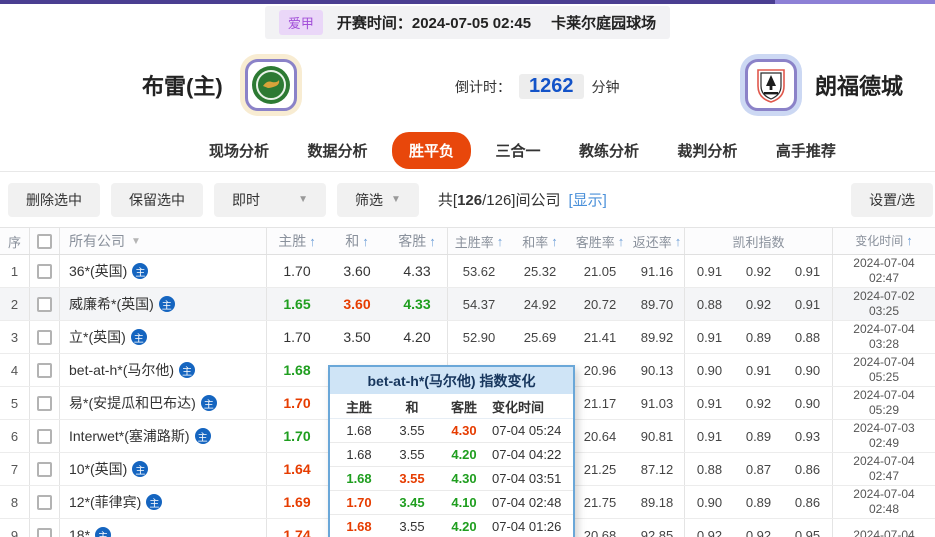 The width and height of the screenshot is (935, 537). I want to click on away-crest-icon, so click(771, 86).